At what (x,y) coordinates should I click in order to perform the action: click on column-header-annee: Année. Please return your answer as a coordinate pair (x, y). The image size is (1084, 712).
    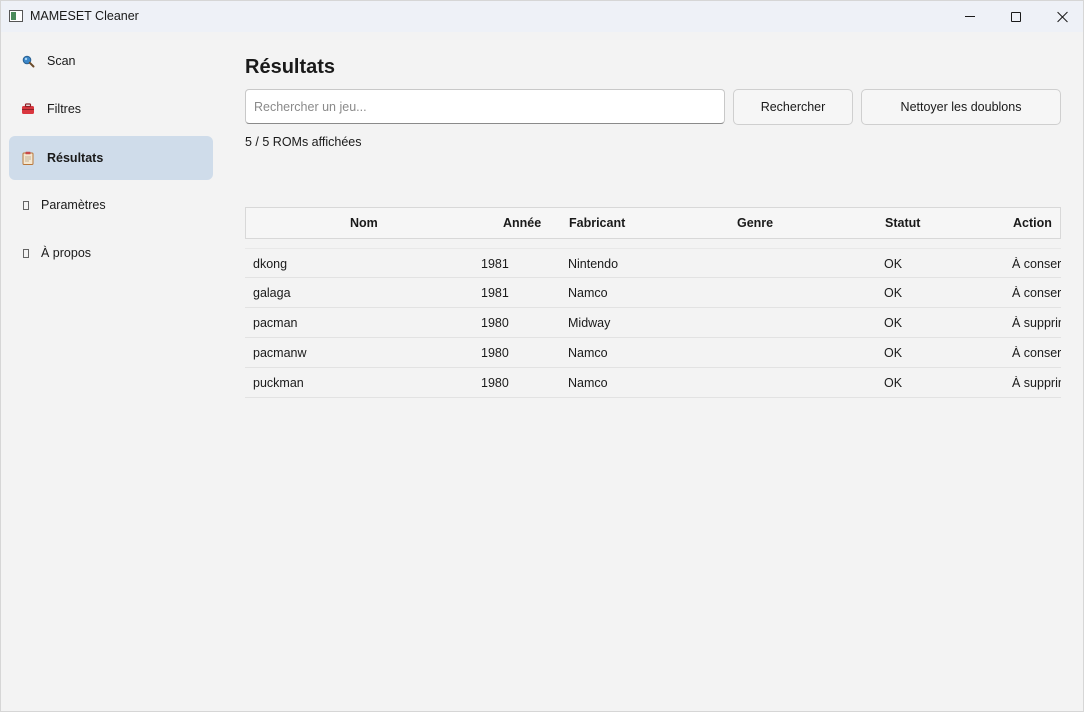
    Looking at the image, I should click on (522, 223).